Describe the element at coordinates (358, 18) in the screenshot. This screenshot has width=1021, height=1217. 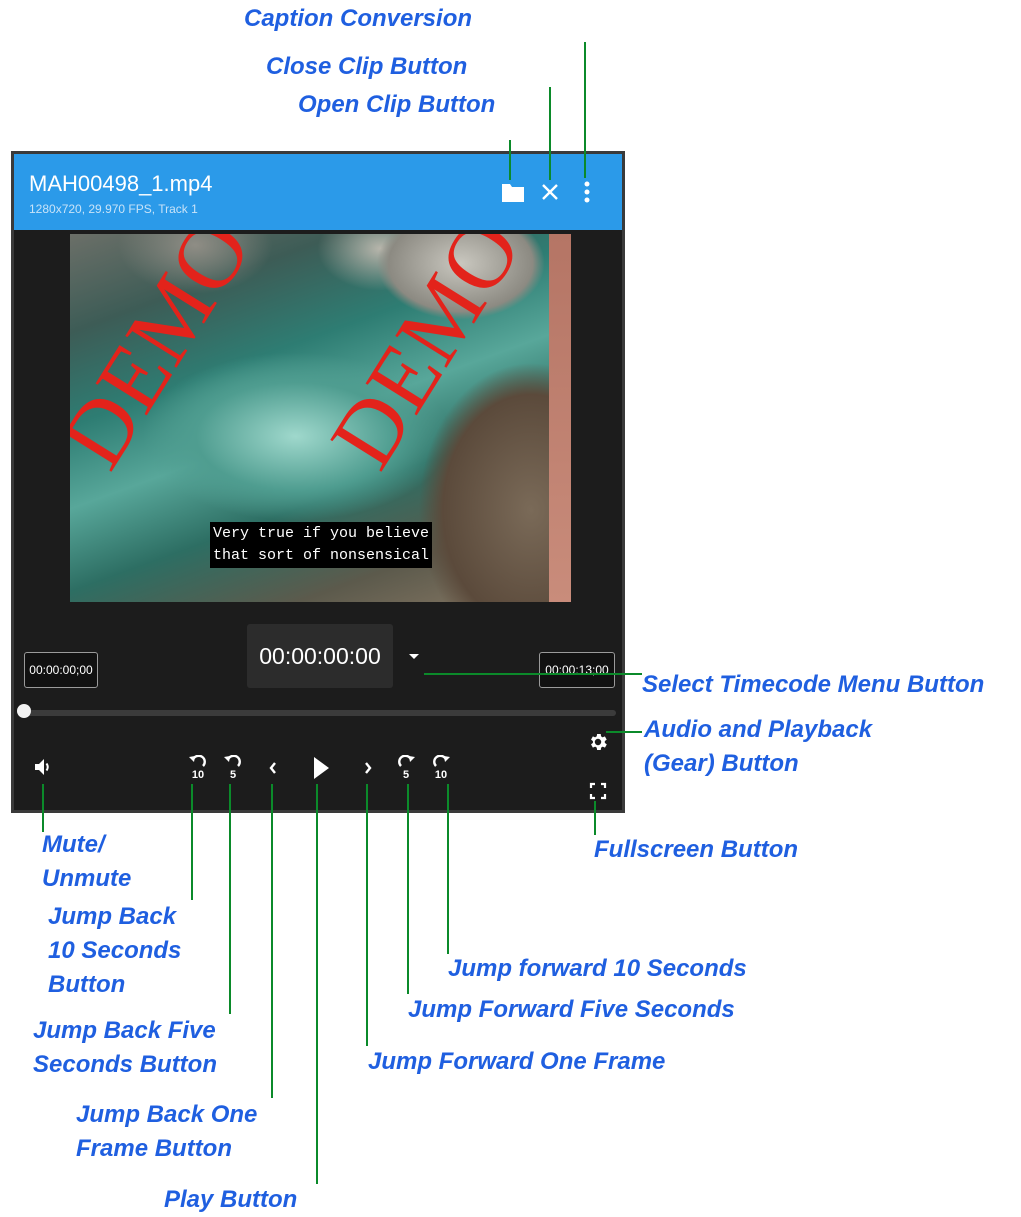
I see `annotation-caption-conversion: Caption Conversion` at that location.